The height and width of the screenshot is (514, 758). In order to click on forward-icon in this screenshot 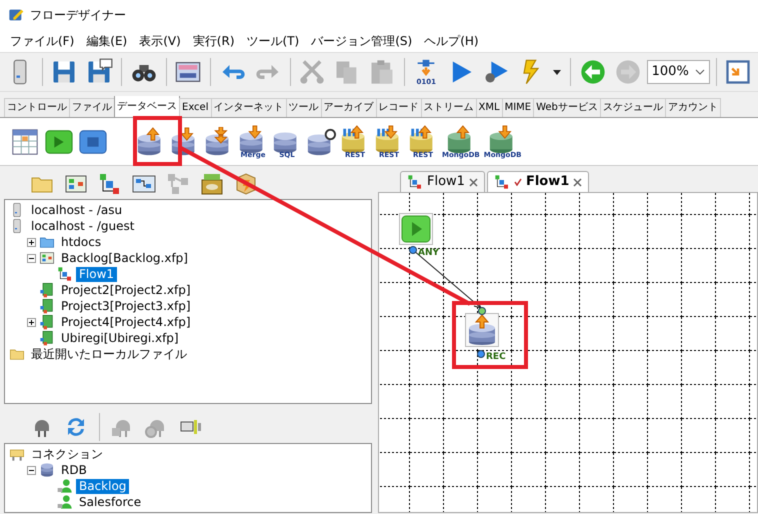, I will do `click(628, 72)`.